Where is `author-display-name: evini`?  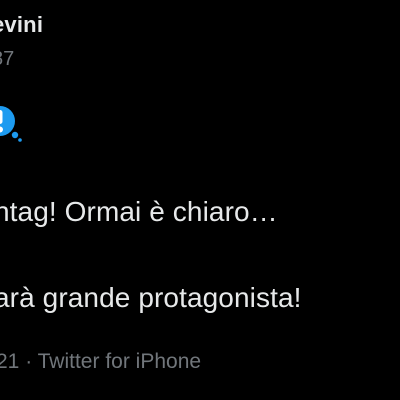
author-display-name: evini is located at coordinates (21, 25).